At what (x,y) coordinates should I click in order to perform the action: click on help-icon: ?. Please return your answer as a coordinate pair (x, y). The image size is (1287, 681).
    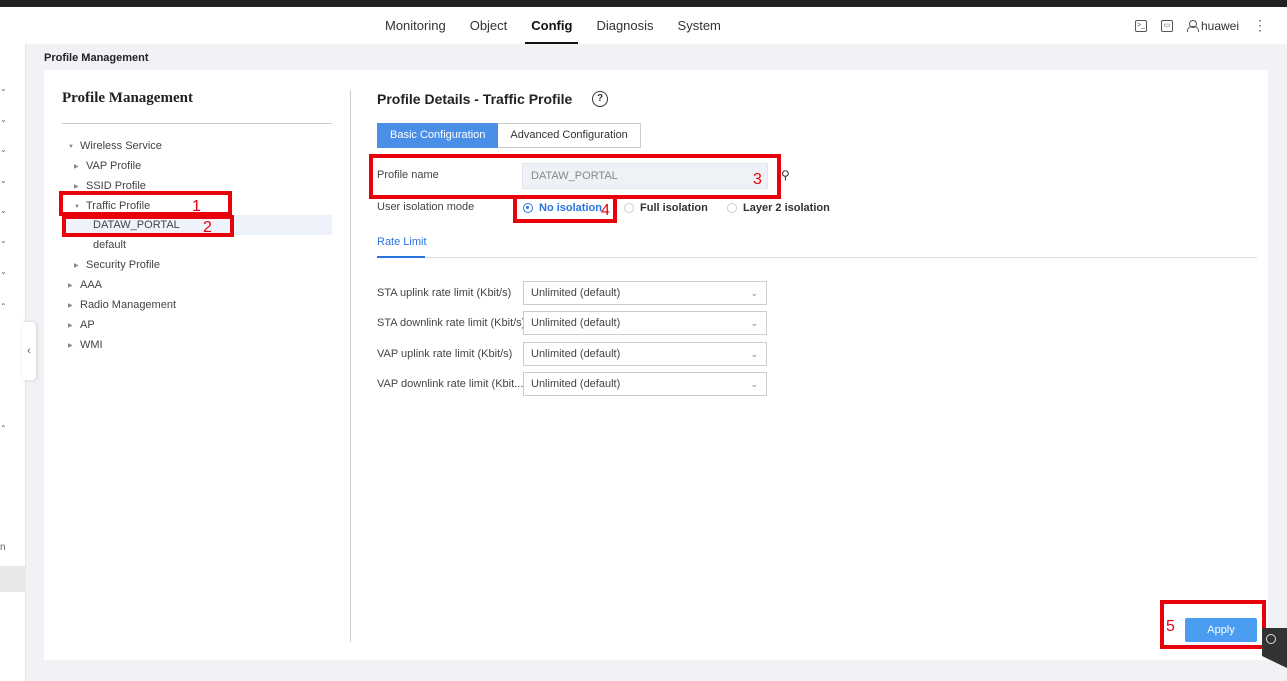
    Looking at the image, I should click on (600, 99).